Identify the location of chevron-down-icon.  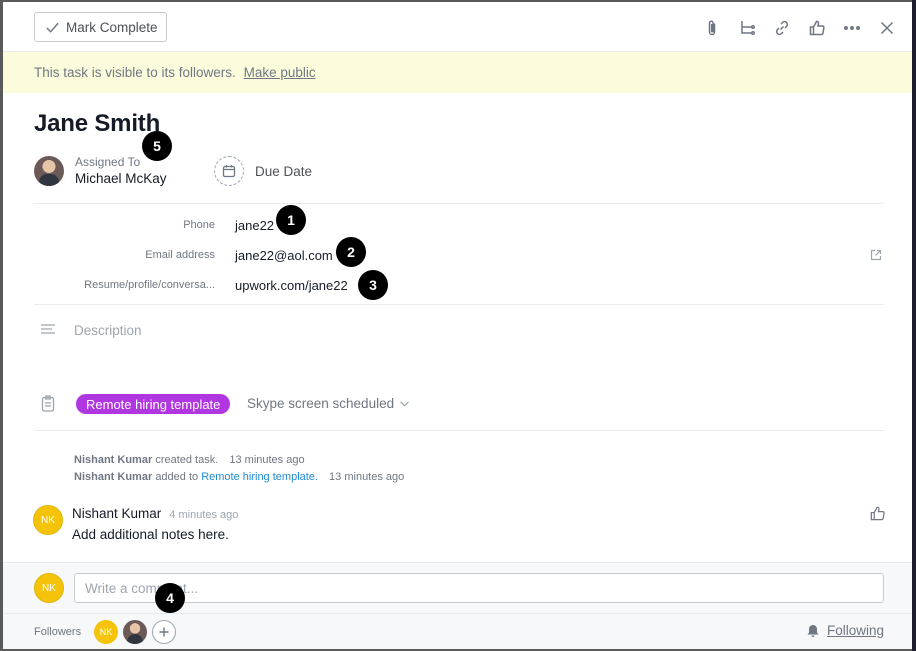
(405, 403).